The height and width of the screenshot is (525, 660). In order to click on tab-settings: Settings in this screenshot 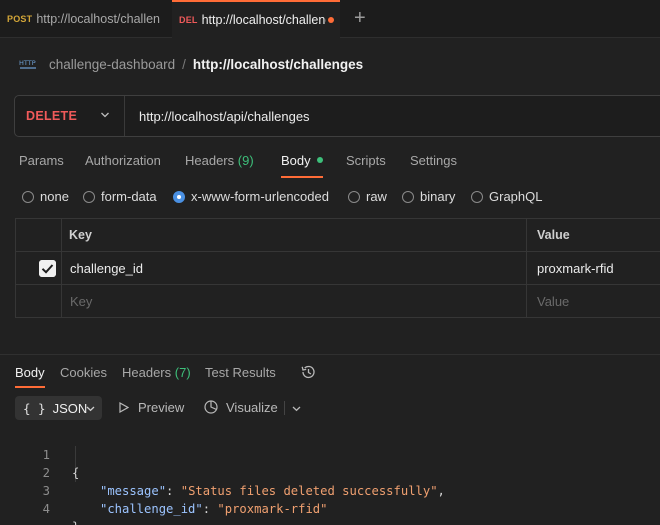, I will do `click(433, 165)`.